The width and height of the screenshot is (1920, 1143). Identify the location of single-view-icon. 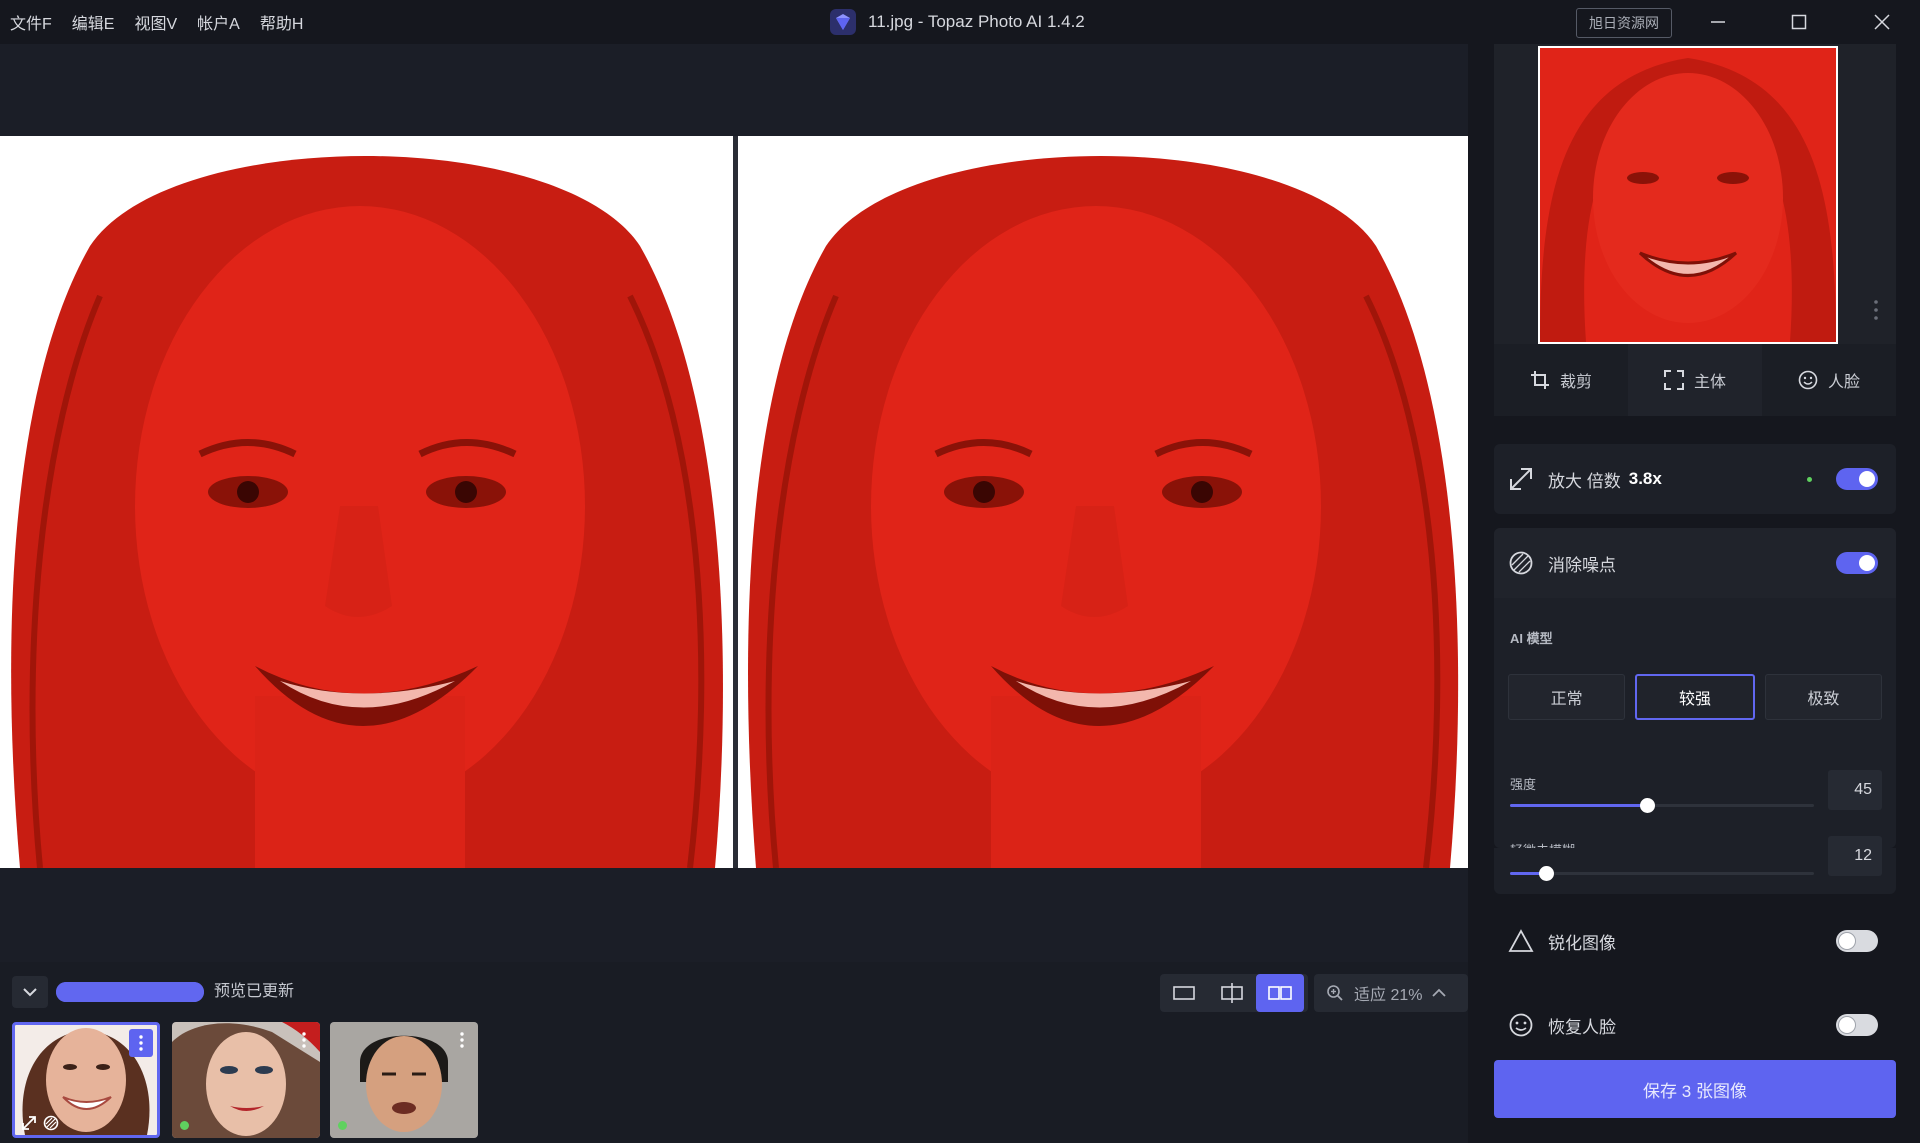
(1184, 993).